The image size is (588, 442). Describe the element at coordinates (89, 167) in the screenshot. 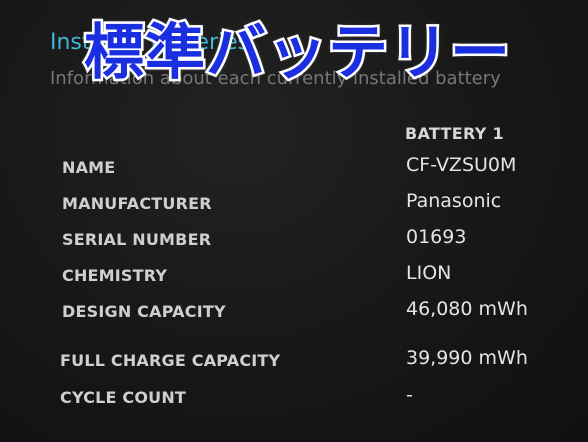

I see `row-label: NAME` at that location.